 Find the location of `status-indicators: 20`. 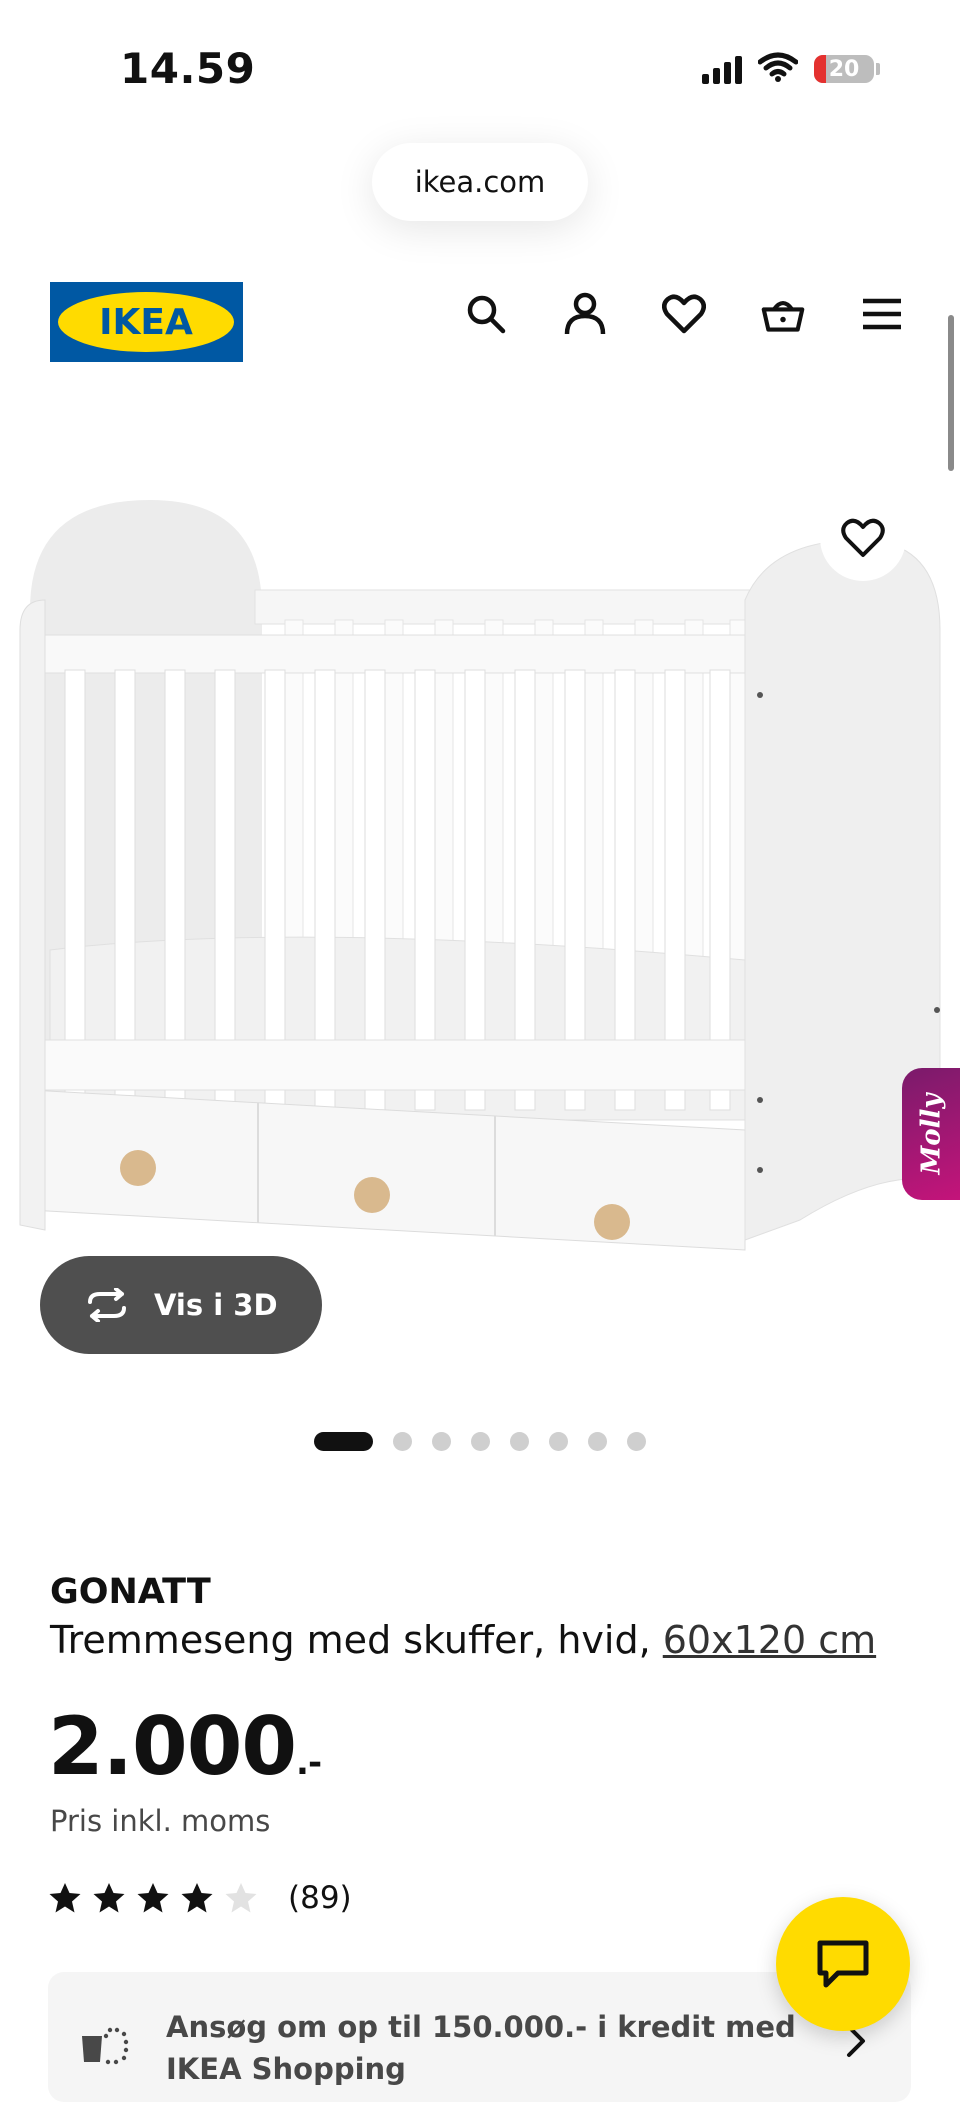

status-indicators: 20 is located at coordinates (791, 69).